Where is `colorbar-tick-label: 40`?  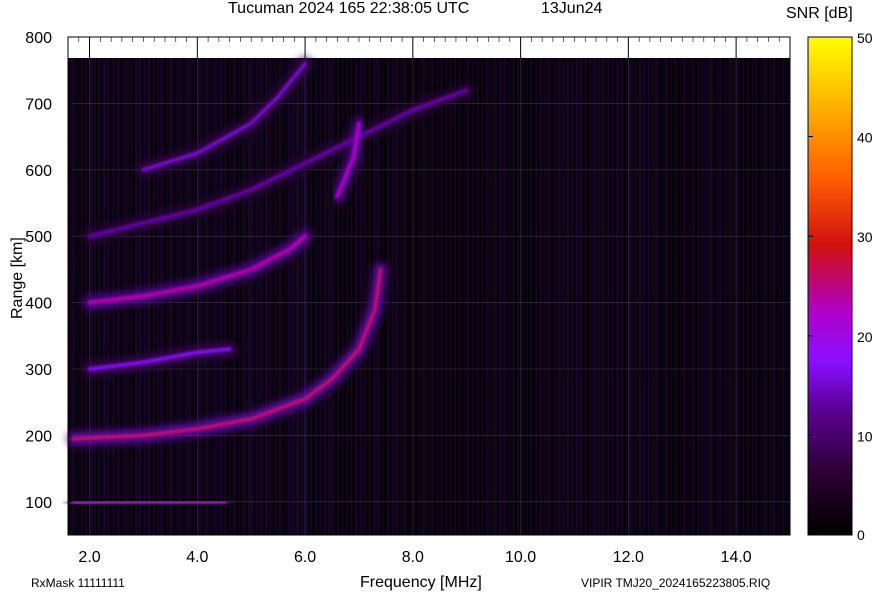
colorbar-tick-label: 40 is located at coordinates (865, 138).